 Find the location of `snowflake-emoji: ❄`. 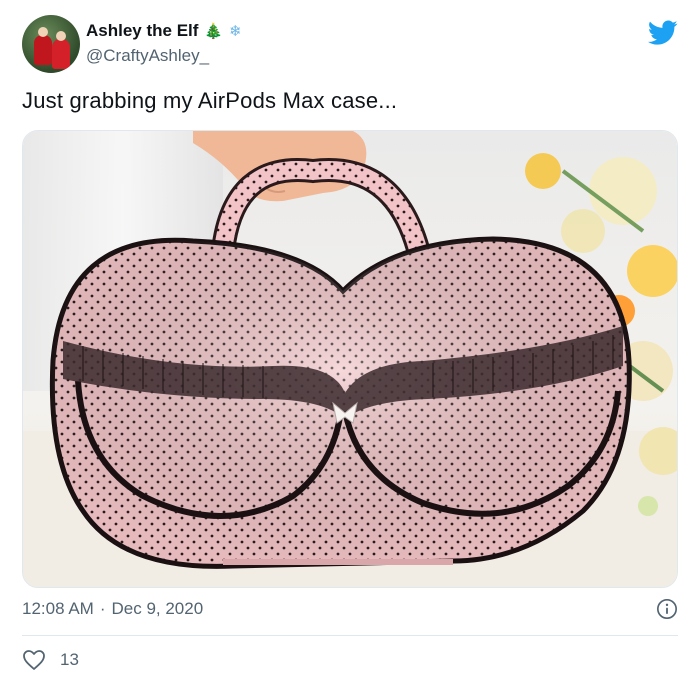

snowflake-emoji: ❄ is located at coordinates (235, 31).